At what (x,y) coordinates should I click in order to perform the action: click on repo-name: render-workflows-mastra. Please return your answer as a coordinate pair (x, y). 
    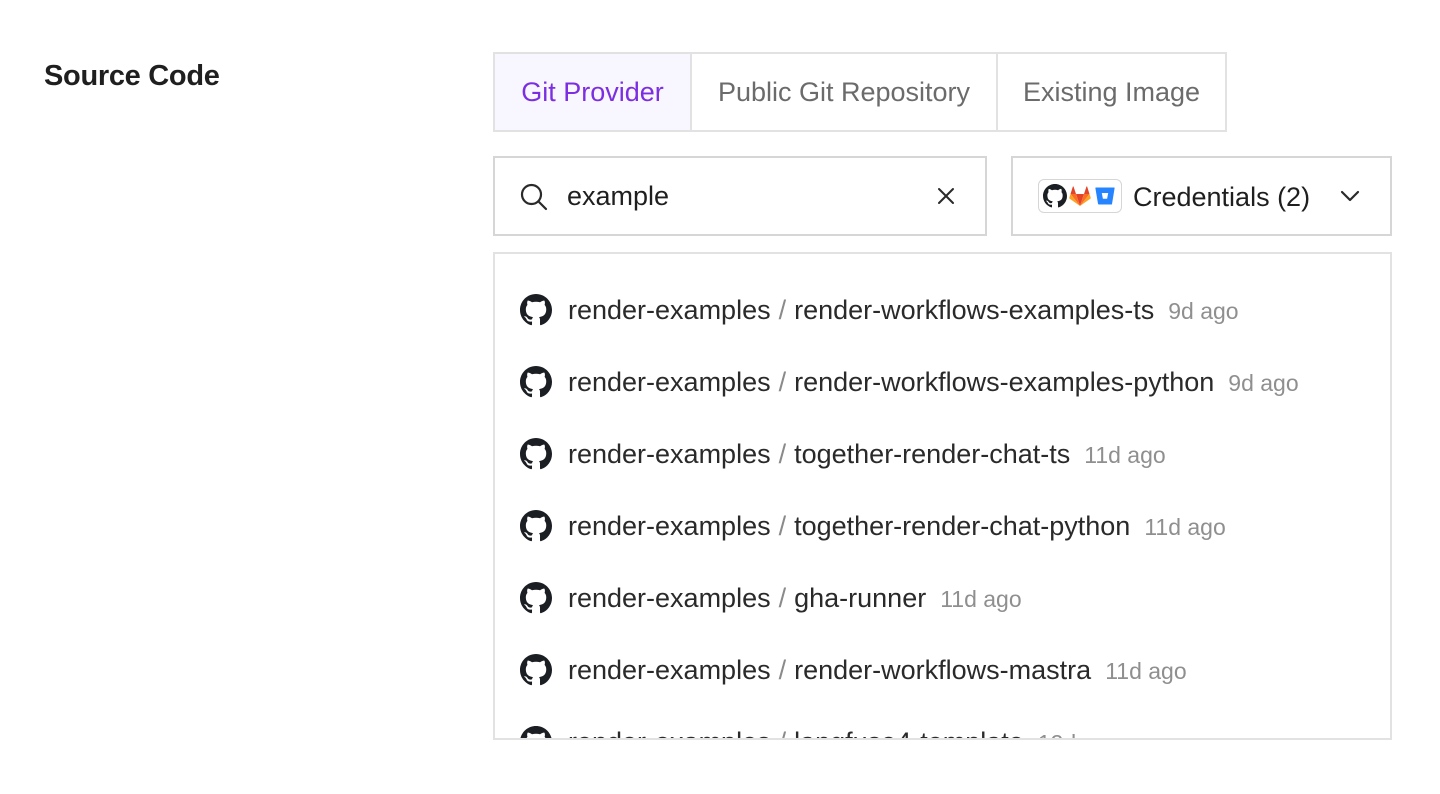
    Looking at the image, I should click on (943, 670).